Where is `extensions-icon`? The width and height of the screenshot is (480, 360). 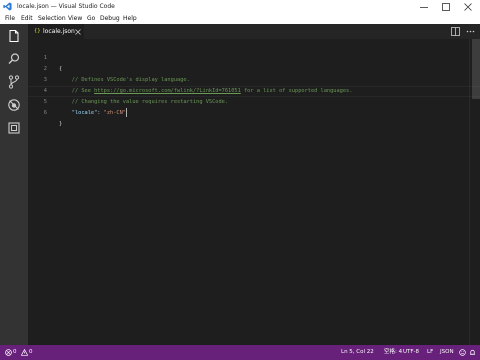 extensions-icon is located at coordinates (14, 128).